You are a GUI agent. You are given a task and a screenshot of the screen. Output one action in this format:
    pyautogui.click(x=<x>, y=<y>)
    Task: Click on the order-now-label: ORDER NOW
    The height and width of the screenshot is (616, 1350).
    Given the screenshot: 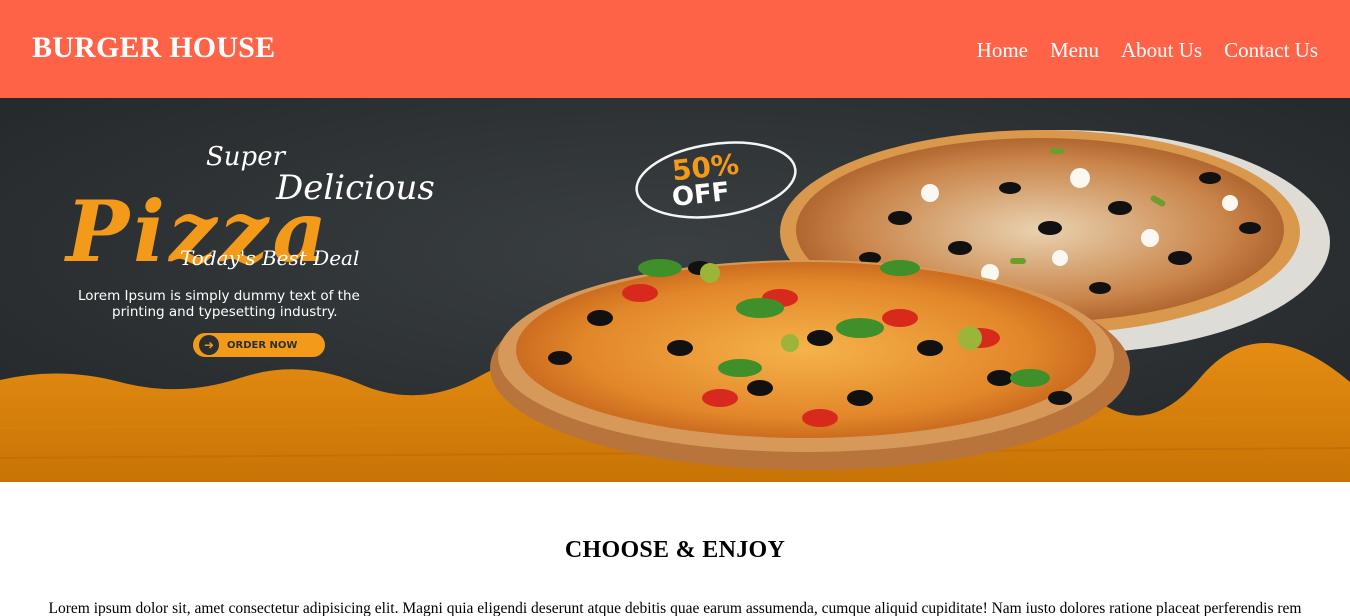 What is the action you would take?
    pyautogui.click(x=262, y=345)
    